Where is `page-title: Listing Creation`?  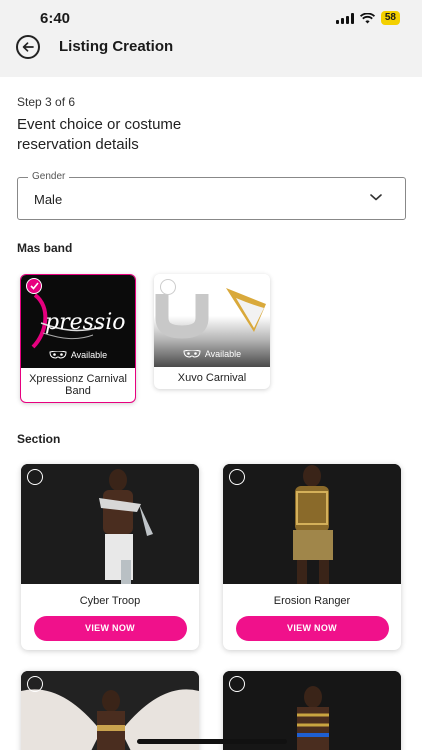
page-title: Listing Creation is located at coordinates (116, 46).